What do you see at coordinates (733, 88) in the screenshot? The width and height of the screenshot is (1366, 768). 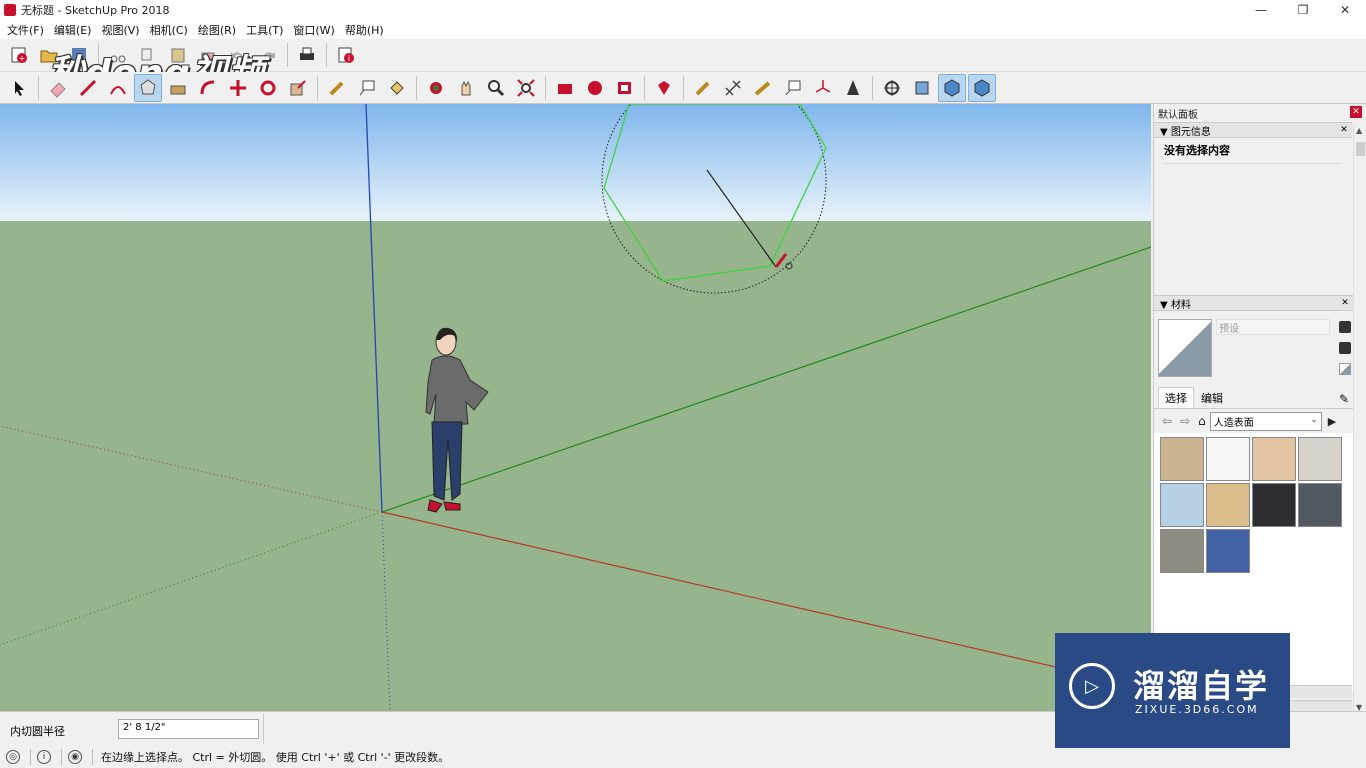 I see `dimension-icon` at bounding box center [733, 88].